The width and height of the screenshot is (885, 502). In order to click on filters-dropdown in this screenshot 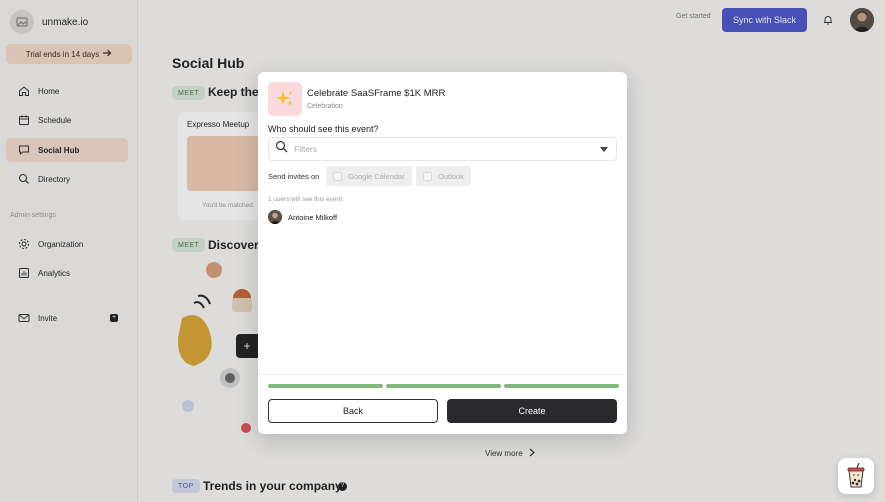, I will do `click(442, 149)`.